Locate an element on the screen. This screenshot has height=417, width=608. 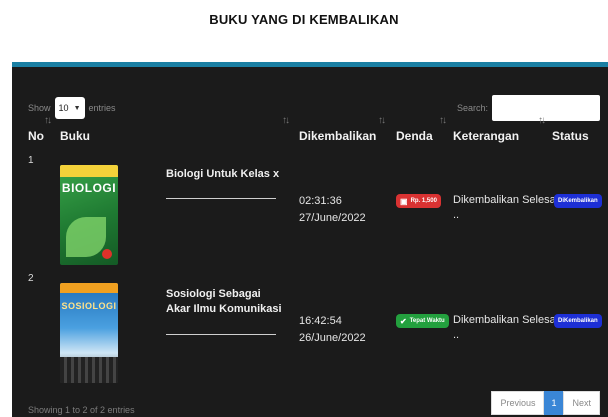
return-time: 16:42:54 is located at coordinates (320, 321).